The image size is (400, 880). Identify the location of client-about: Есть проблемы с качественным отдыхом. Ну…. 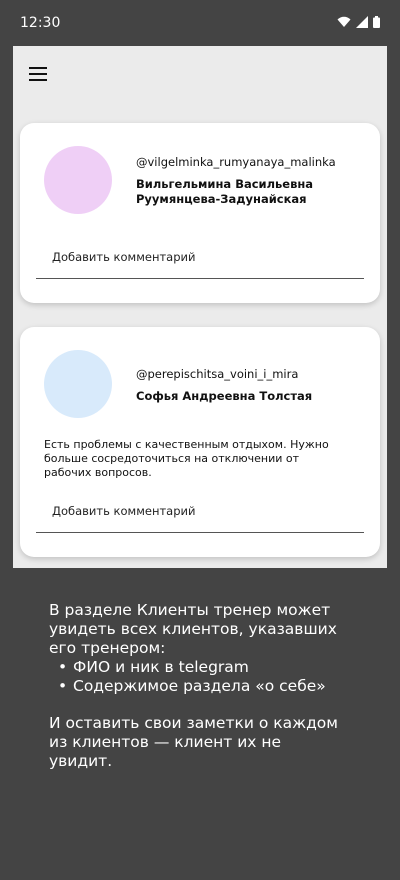
(186, 458).